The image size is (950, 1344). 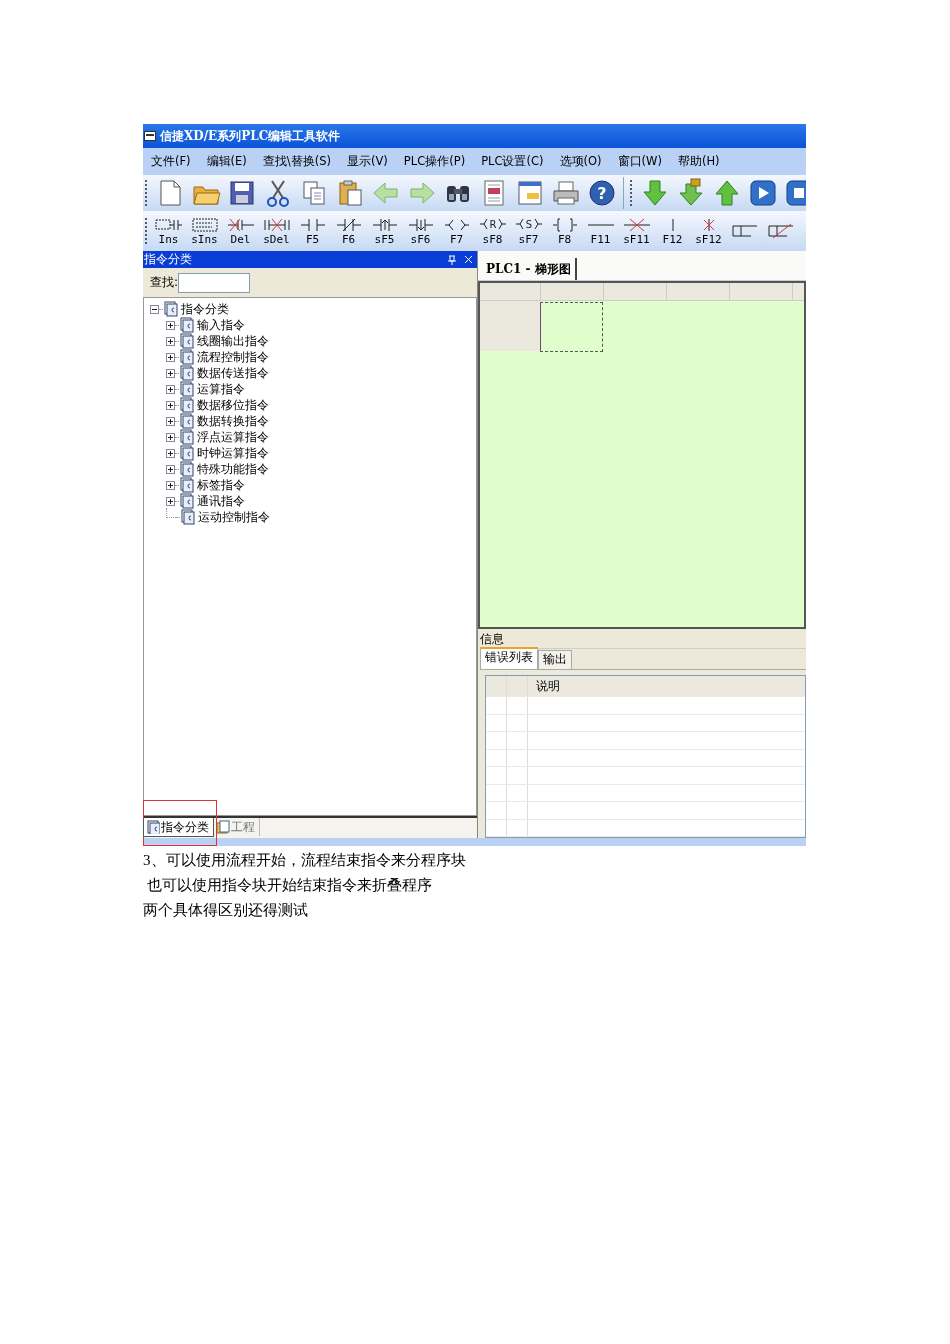 I want to click on ladder-tool-button: sF11, so click(x=636, y=231).